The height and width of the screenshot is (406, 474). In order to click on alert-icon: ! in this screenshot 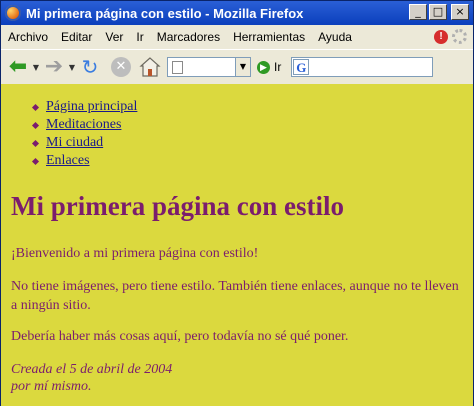, I will do `click(441, 36)`.